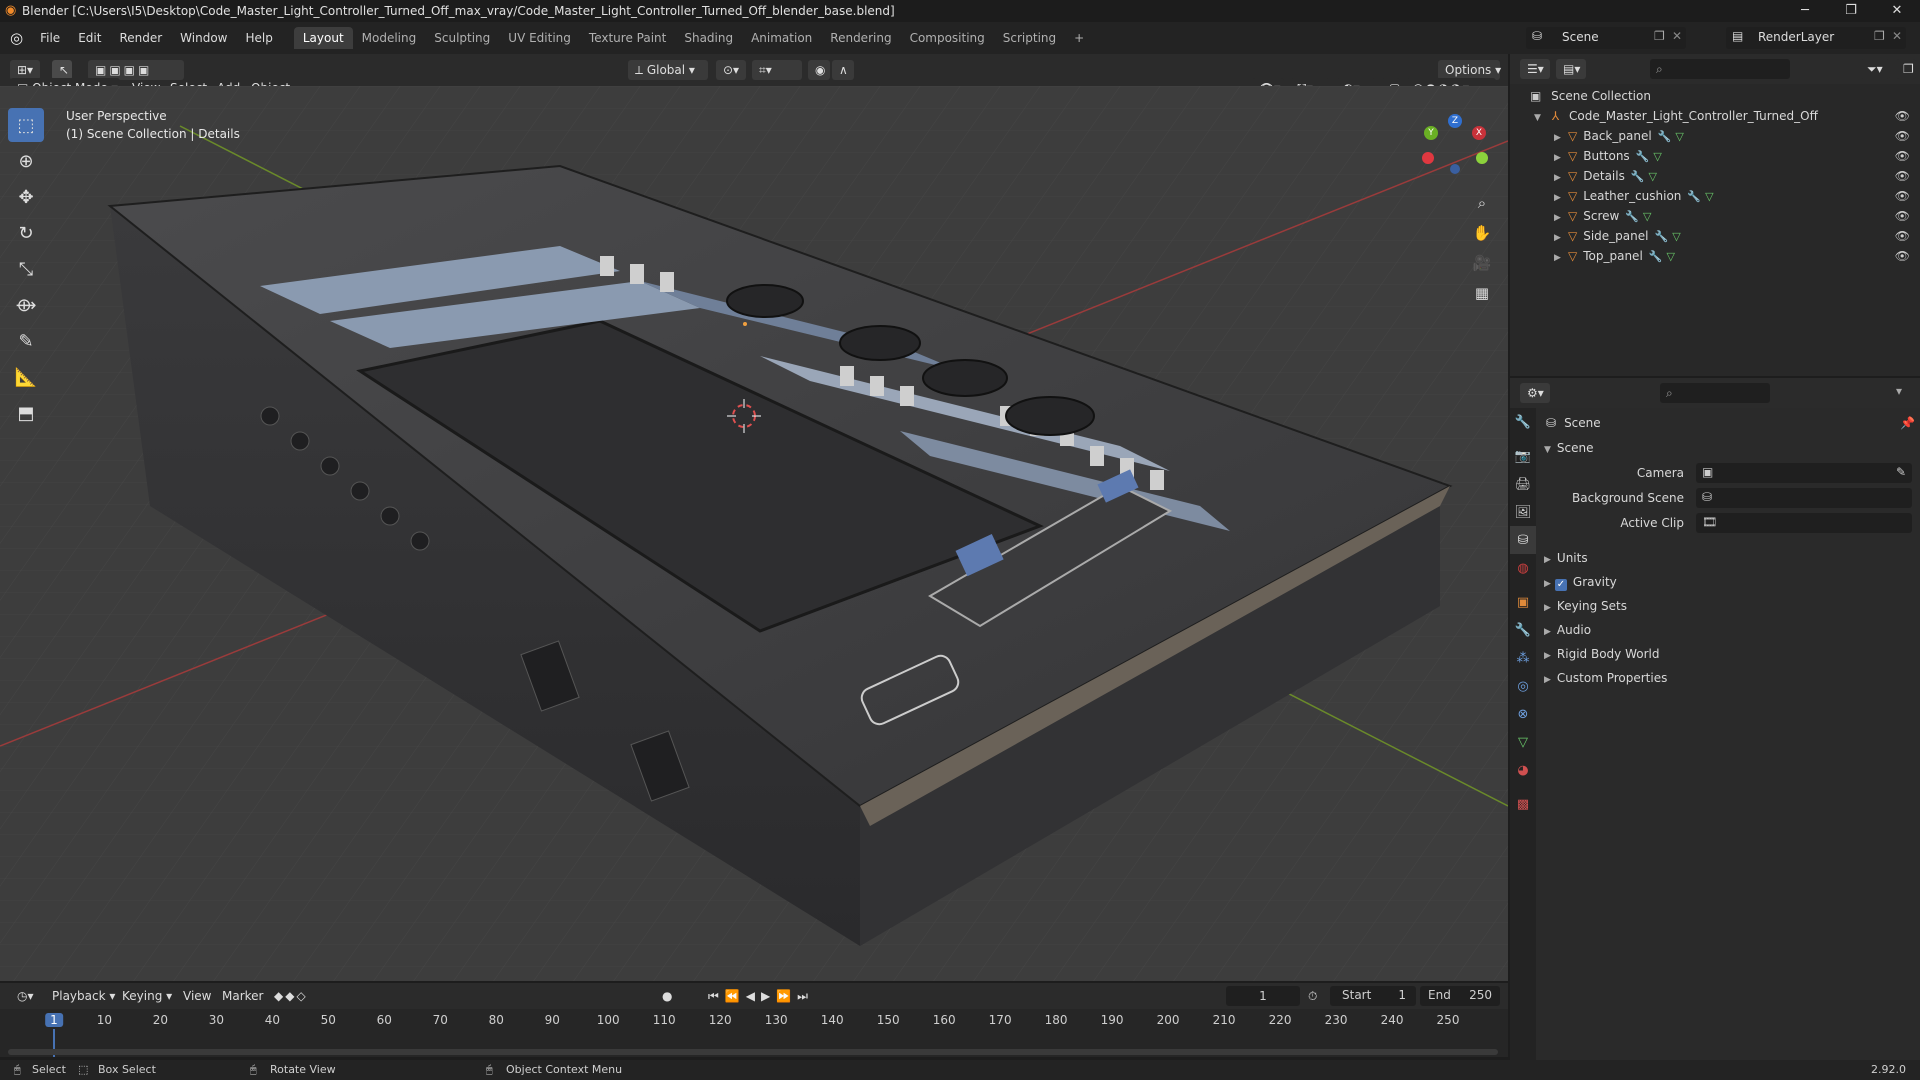 This screenshot has height=1080, width=1920. Describe the element at coordinates (1851, 11) in the screenshot. I see `maximize-button: ❐` at that location.